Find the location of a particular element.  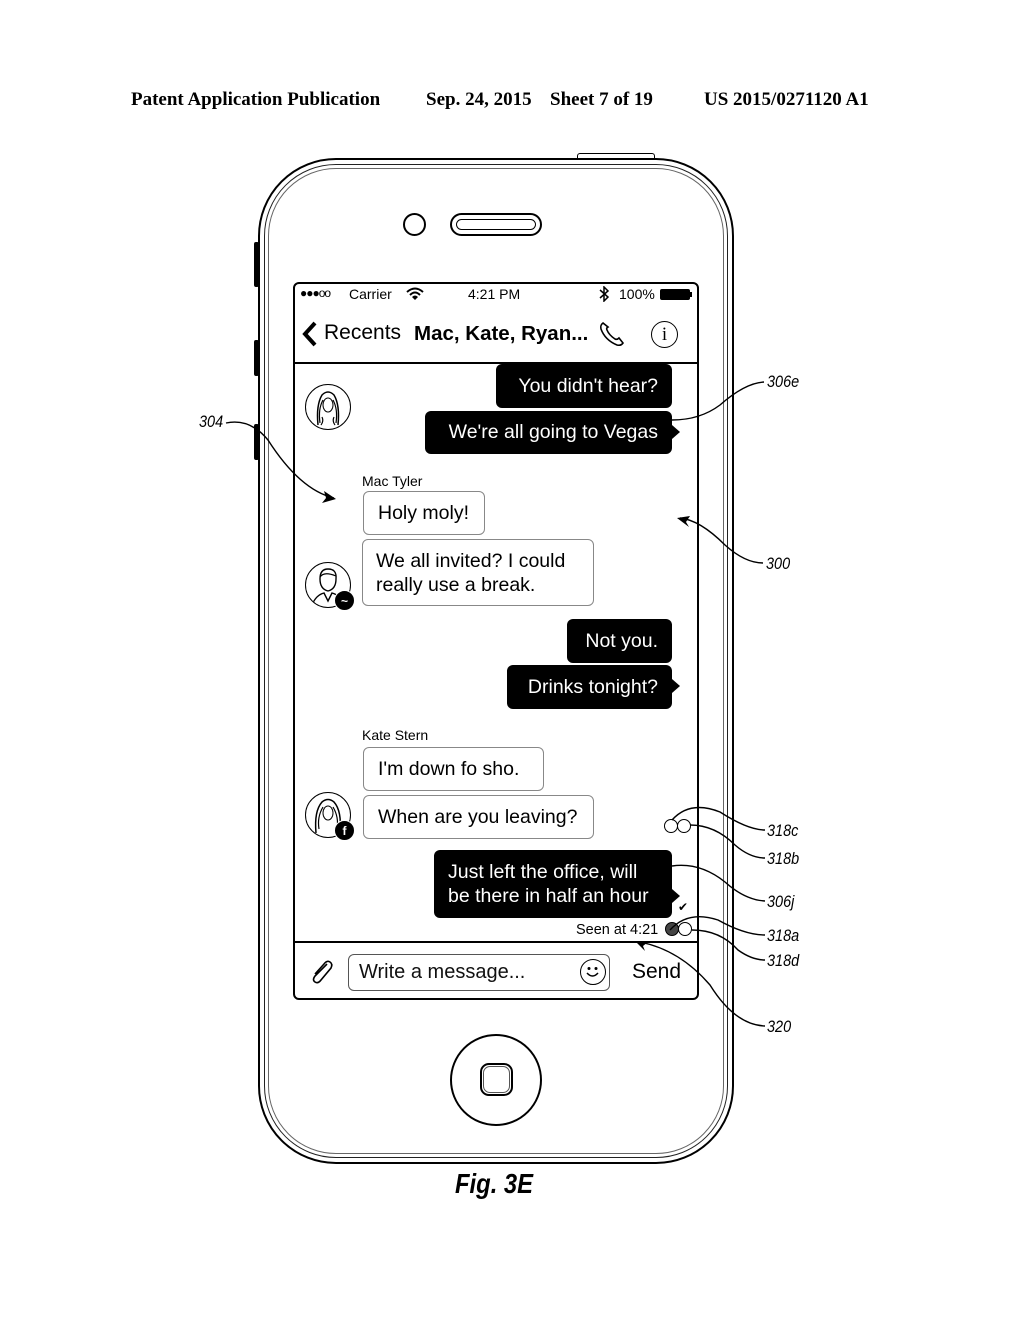

facebook-badge-icon: f is located at coordinates (344, 830).